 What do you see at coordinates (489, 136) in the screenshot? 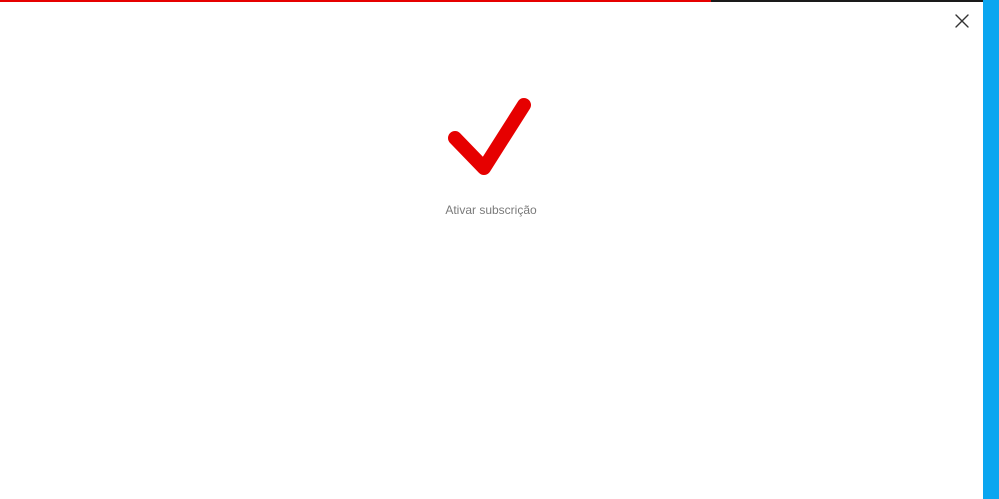
I see `checkmark-icon` at bounding box center [489, 136].